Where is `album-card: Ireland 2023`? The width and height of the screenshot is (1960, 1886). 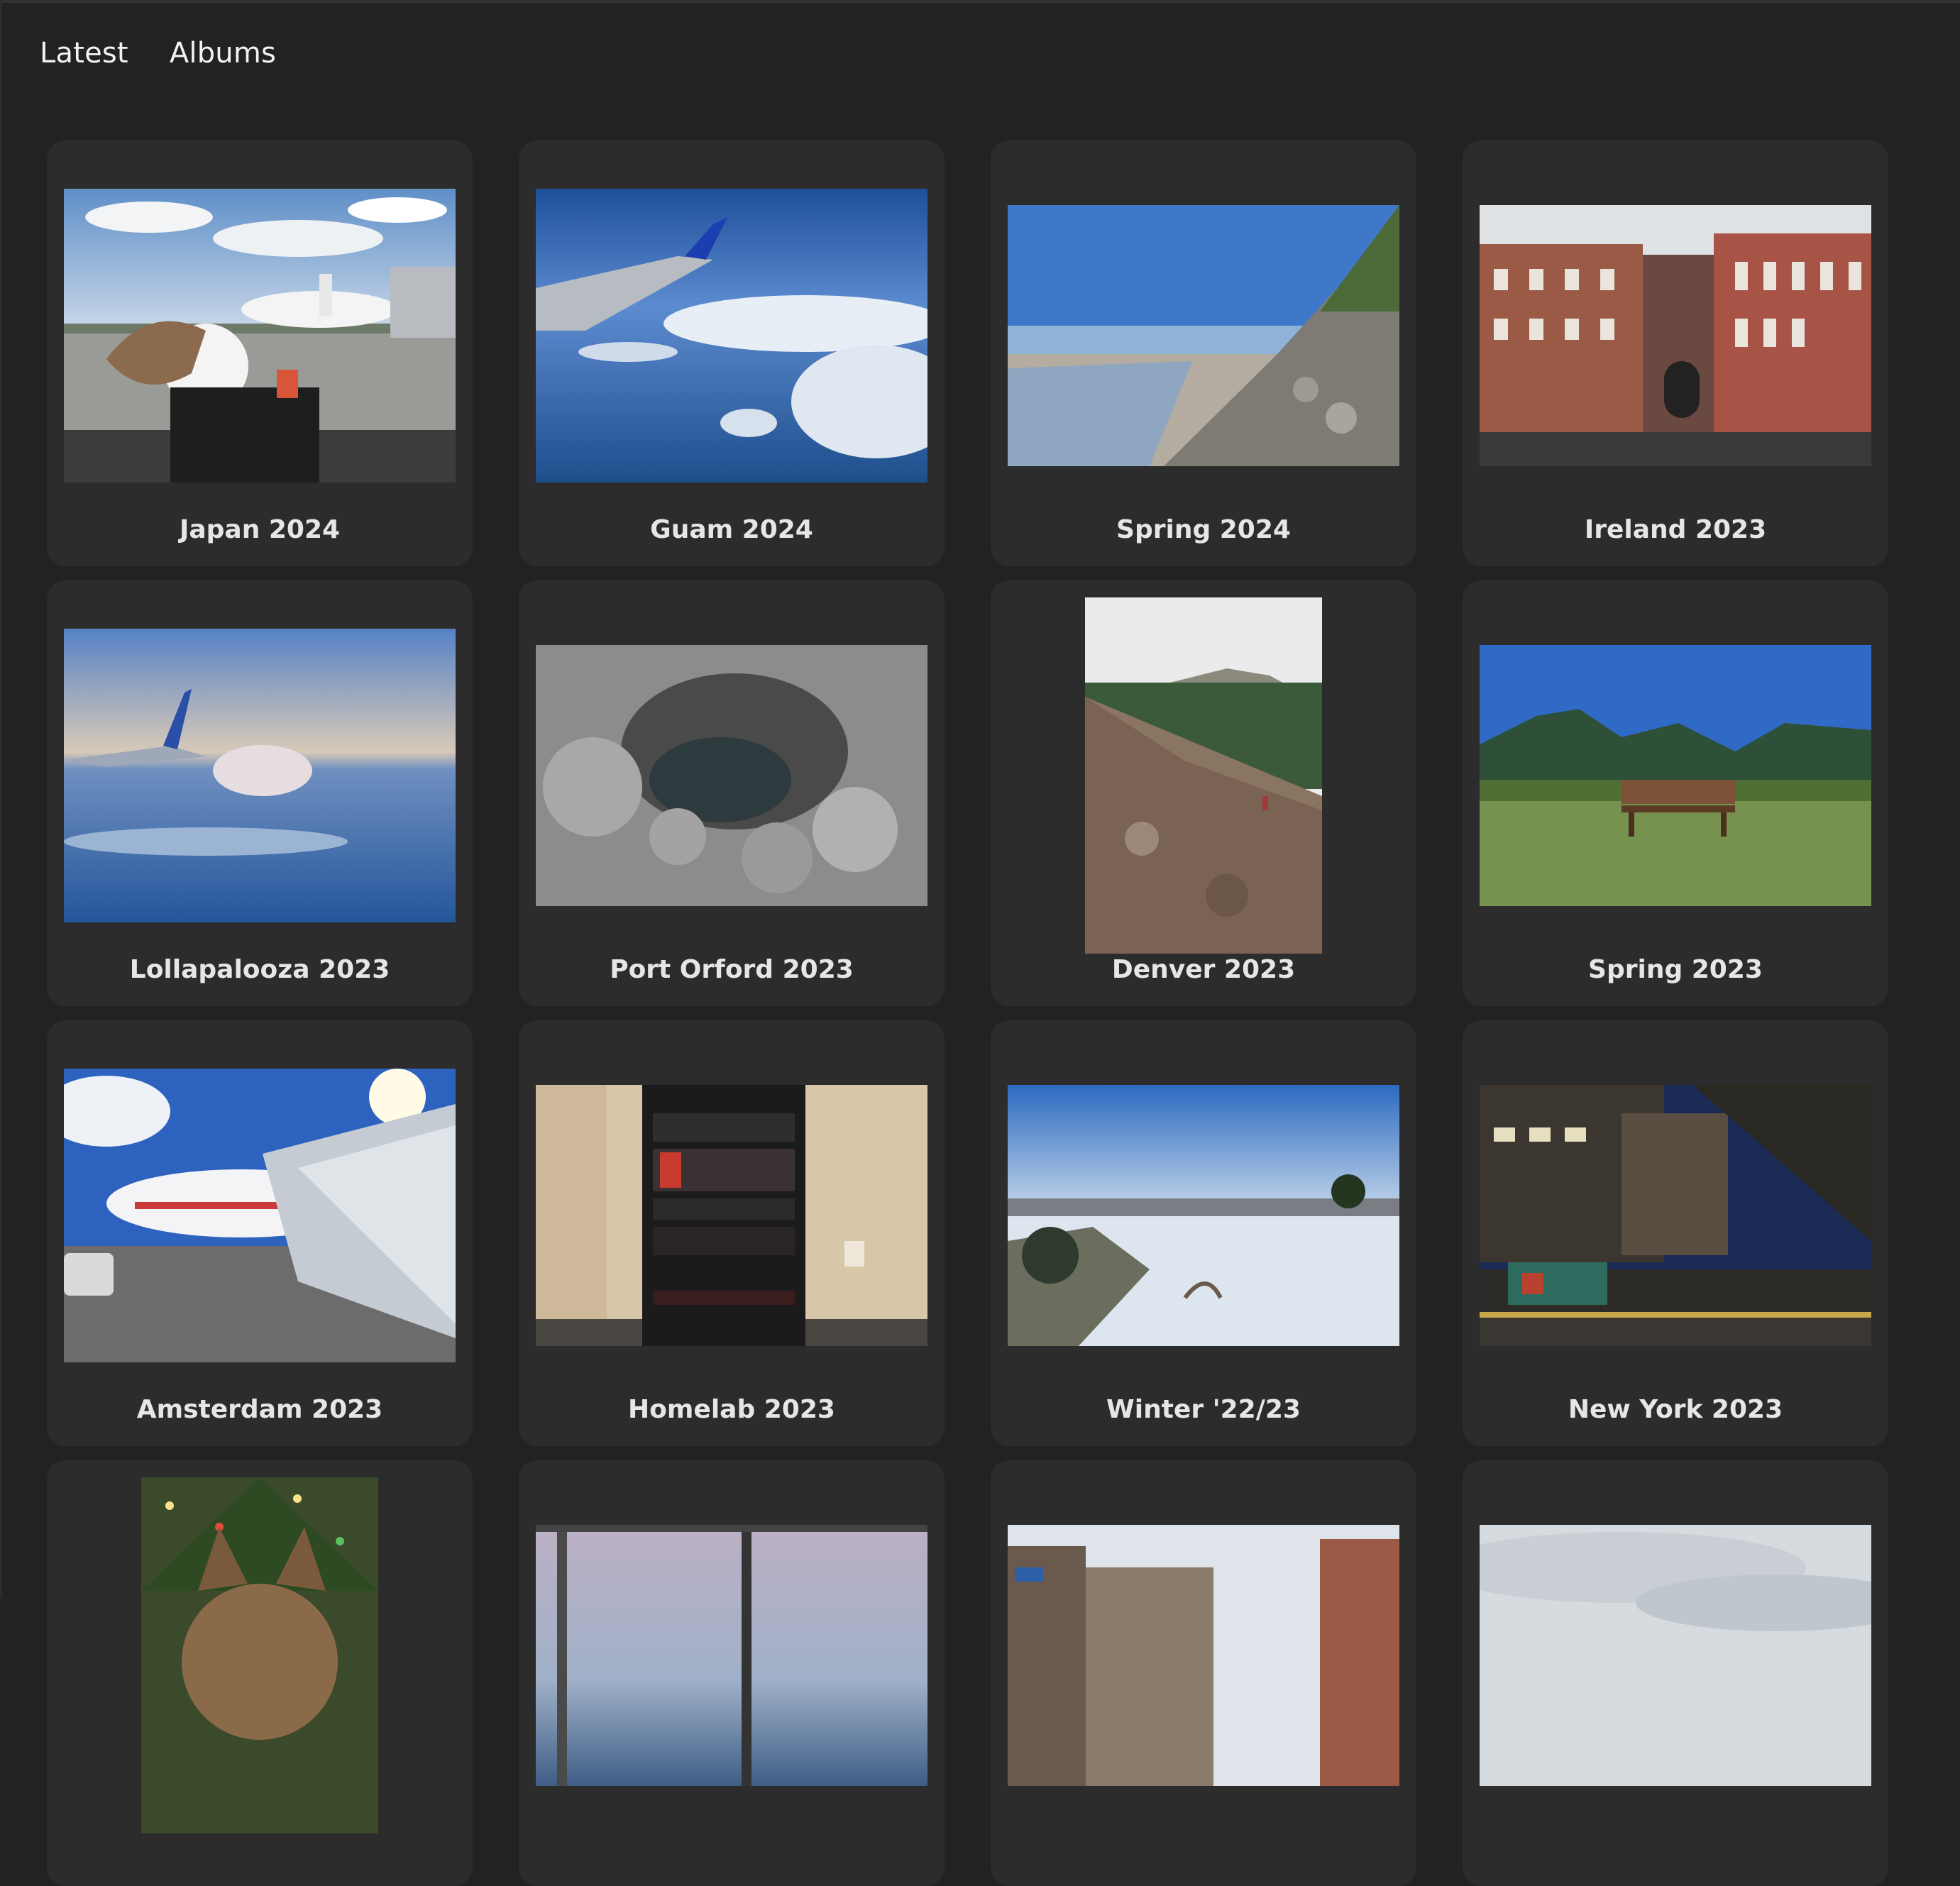 album-card: Ireland 2023 is located at coordinates (1675, 353).